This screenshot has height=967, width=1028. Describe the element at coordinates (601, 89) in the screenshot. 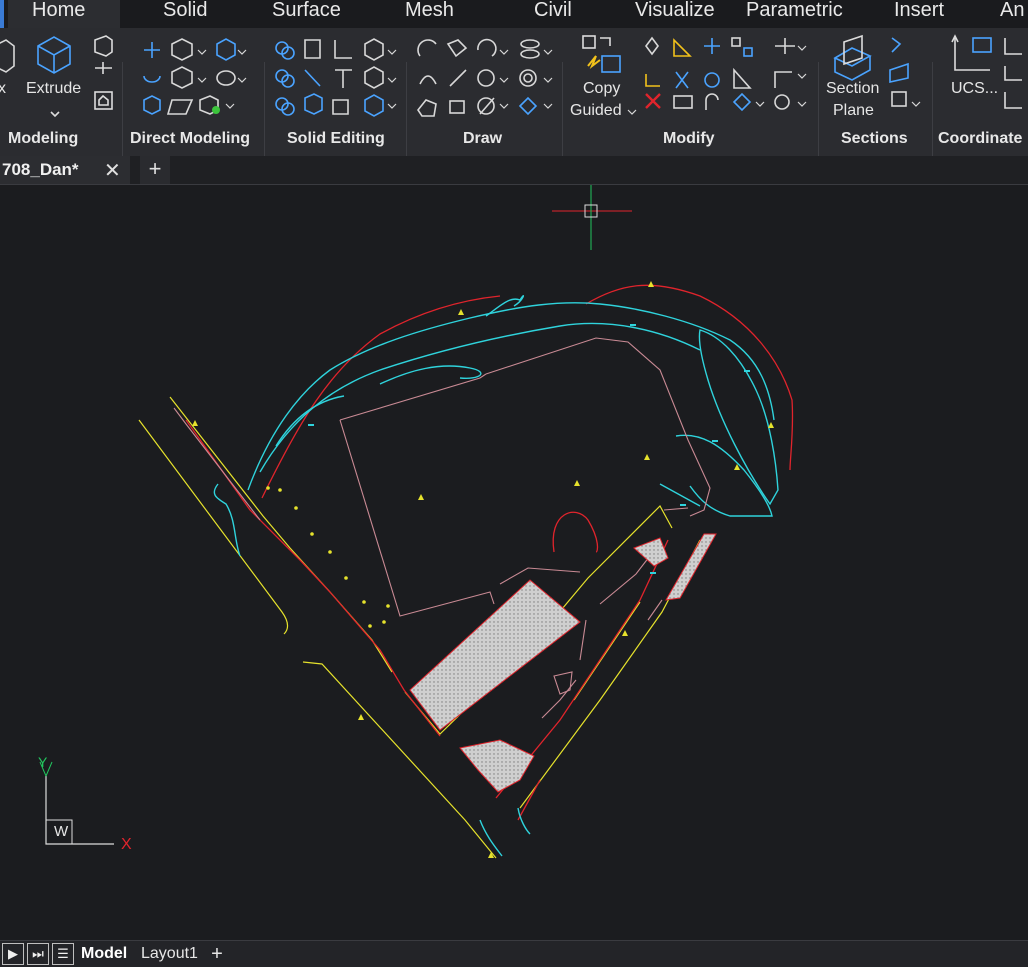

I see `copy-button-label: Copy` at that location.